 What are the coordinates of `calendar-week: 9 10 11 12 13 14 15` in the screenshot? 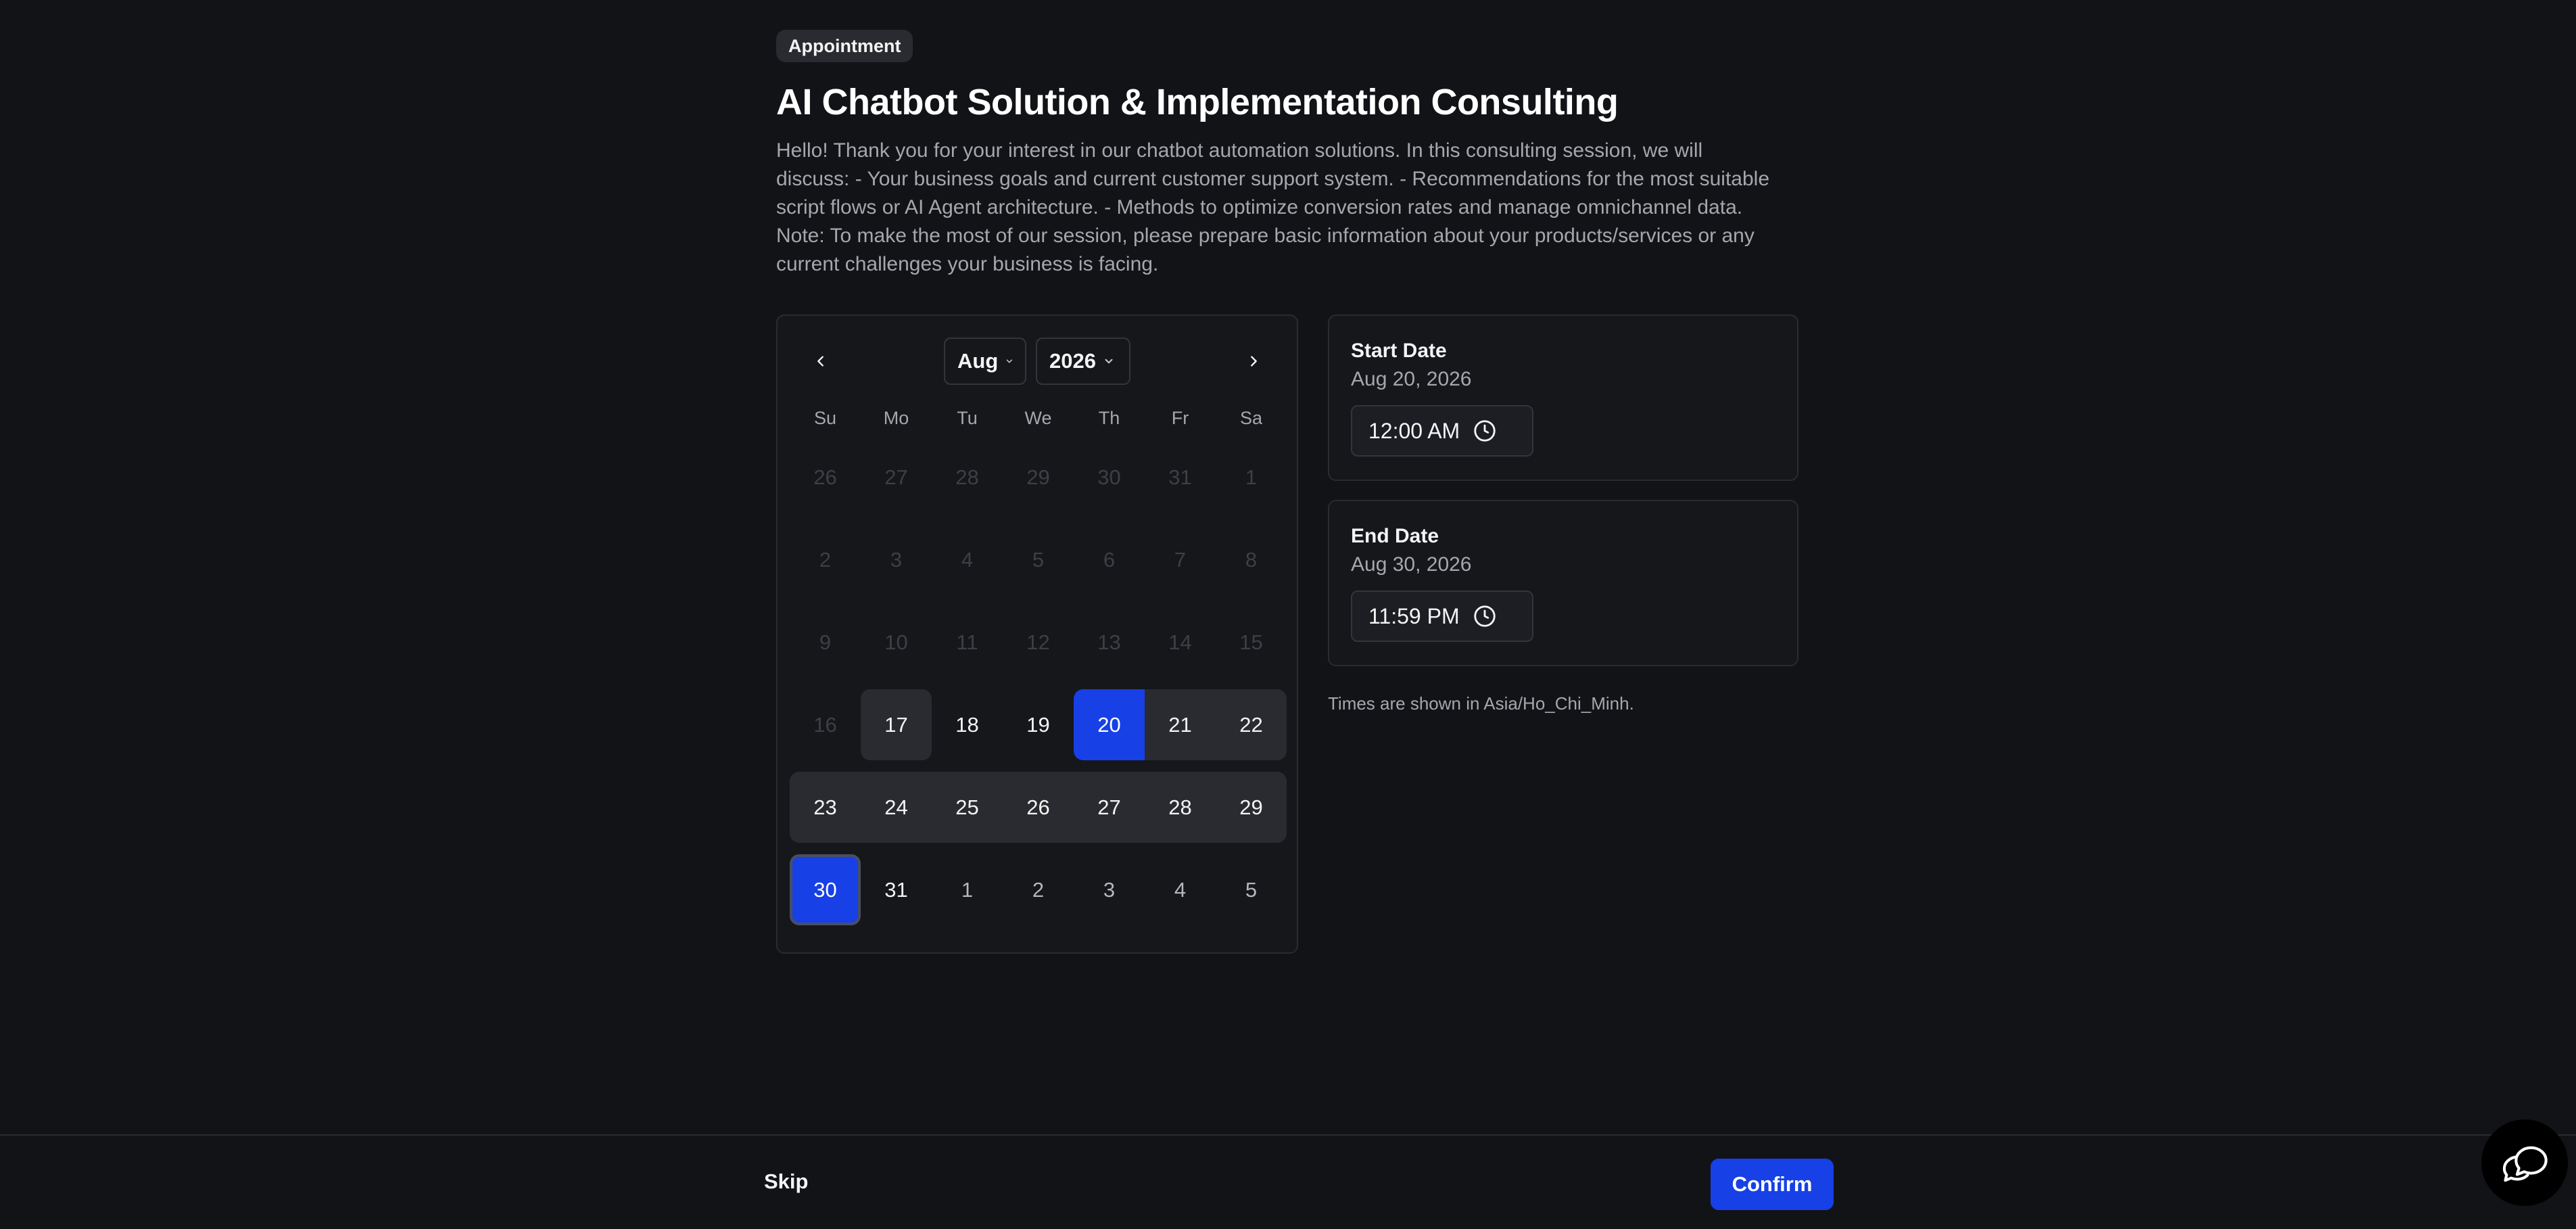 It's located at (1037, 642).